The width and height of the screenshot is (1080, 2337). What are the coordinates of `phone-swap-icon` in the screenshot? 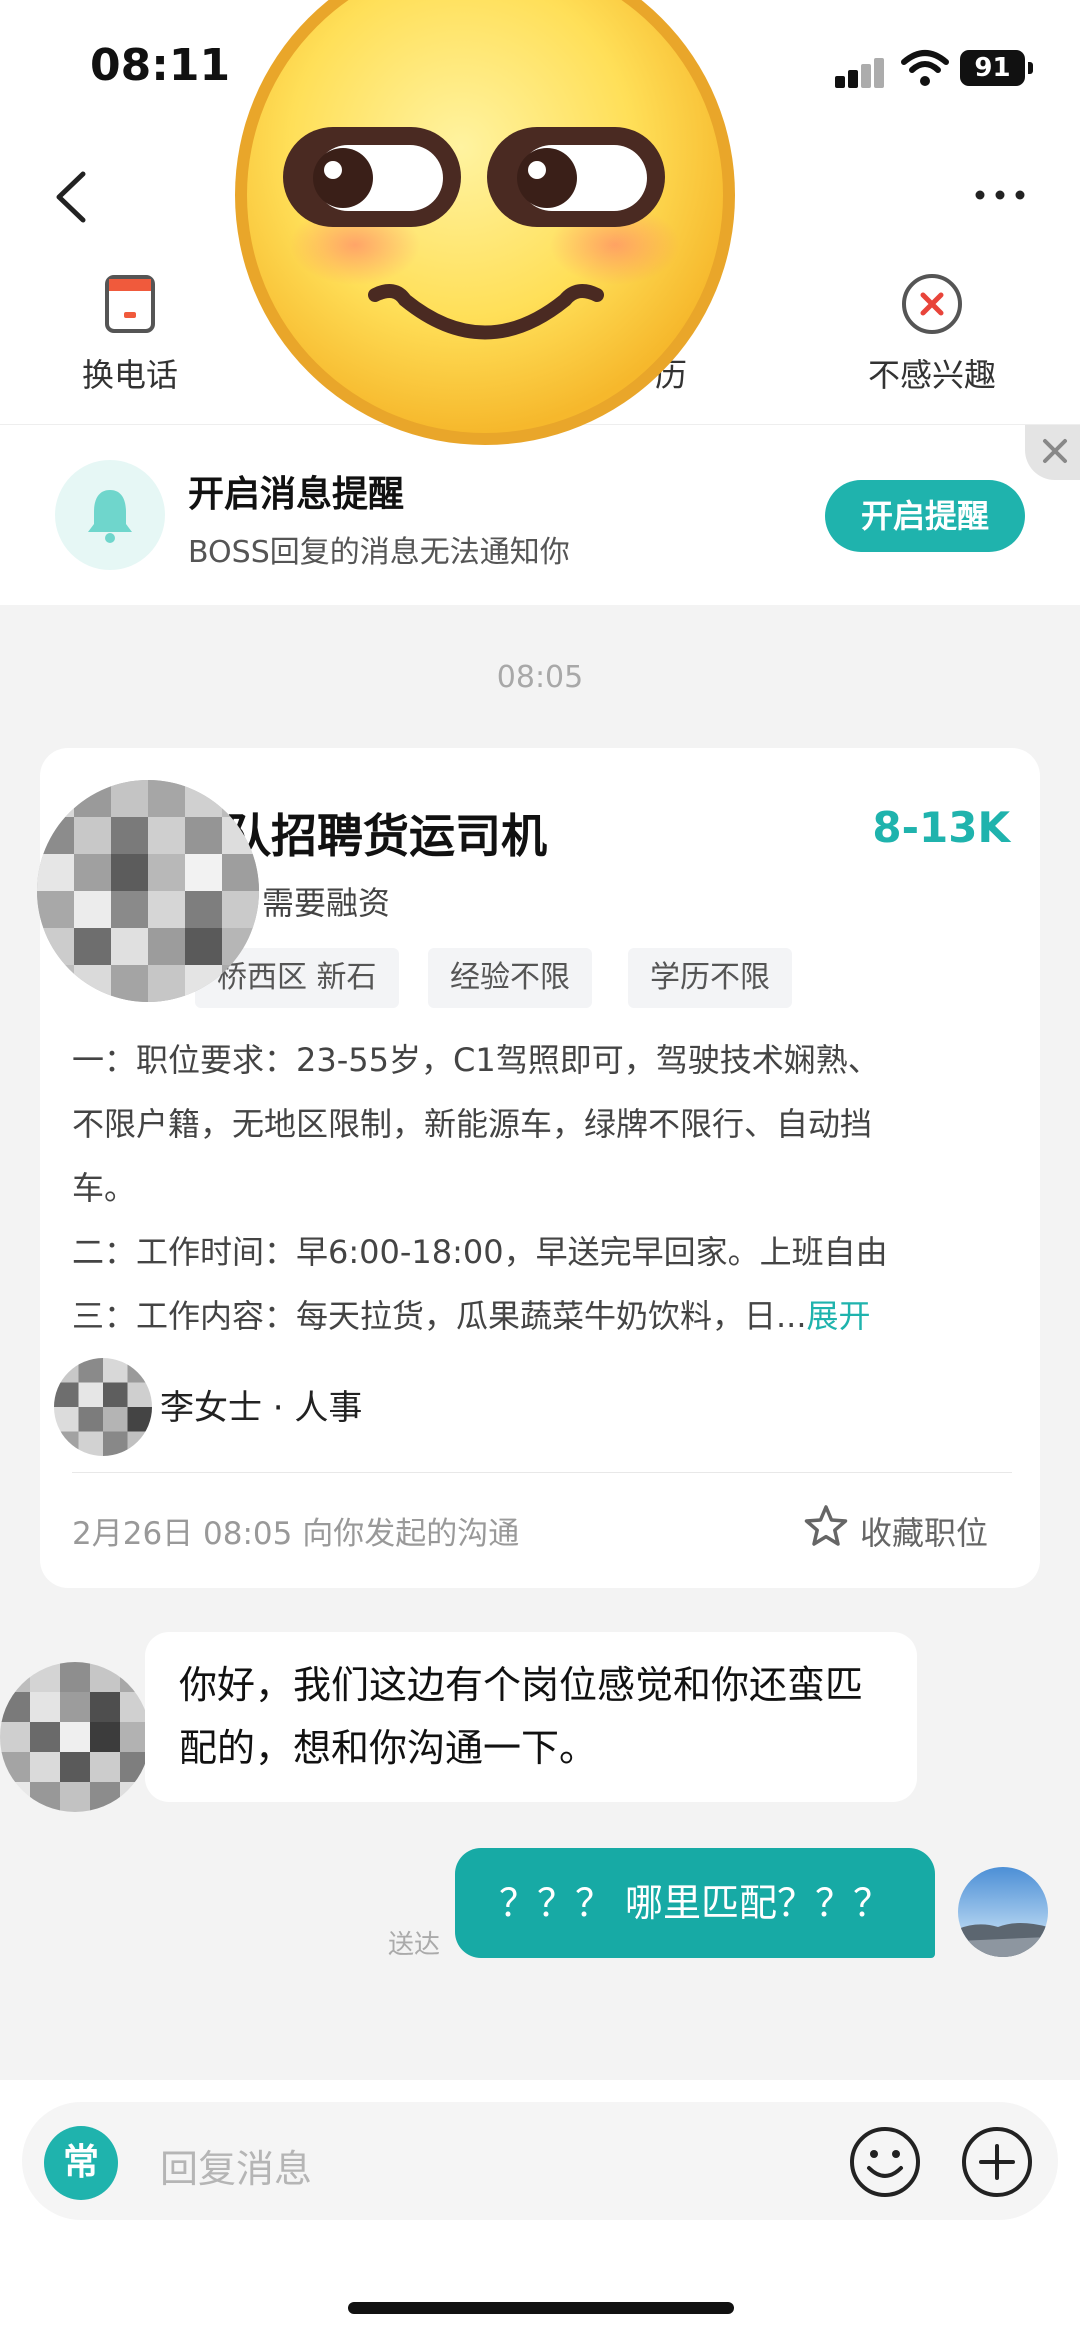 It's located at (130, 304).